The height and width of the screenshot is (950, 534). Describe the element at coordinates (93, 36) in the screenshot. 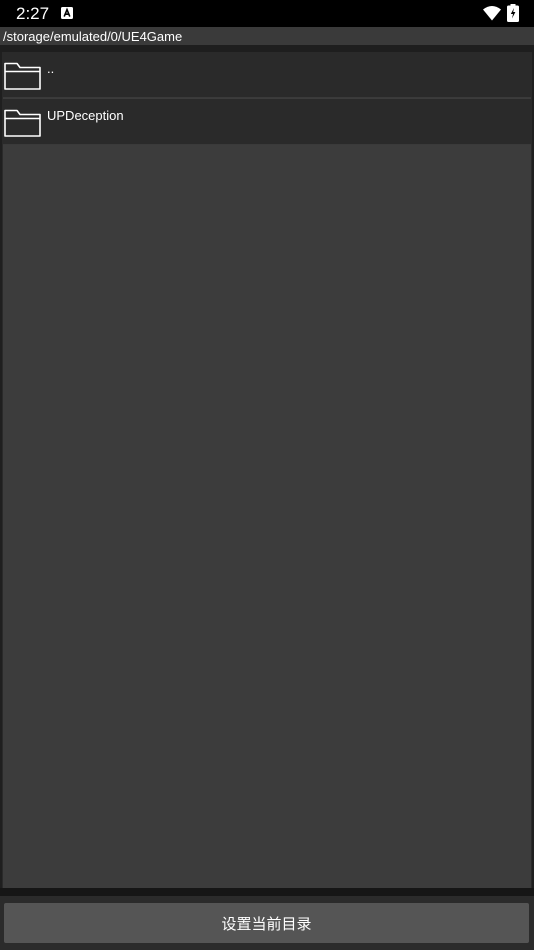

I see `current-path: /storage/emulated/0/UE4Game` at that location.